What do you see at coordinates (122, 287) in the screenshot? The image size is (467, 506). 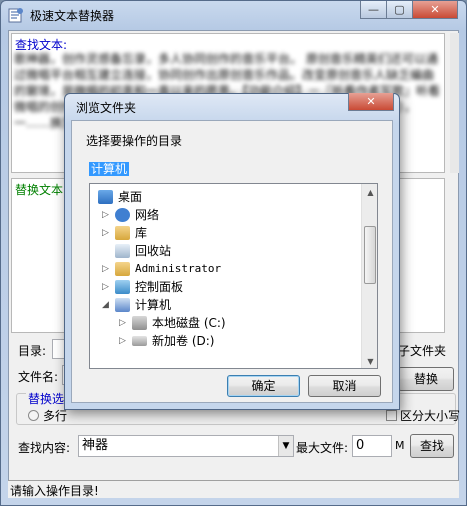 I see `control-panel-icon` at bounding box center [122, 287].